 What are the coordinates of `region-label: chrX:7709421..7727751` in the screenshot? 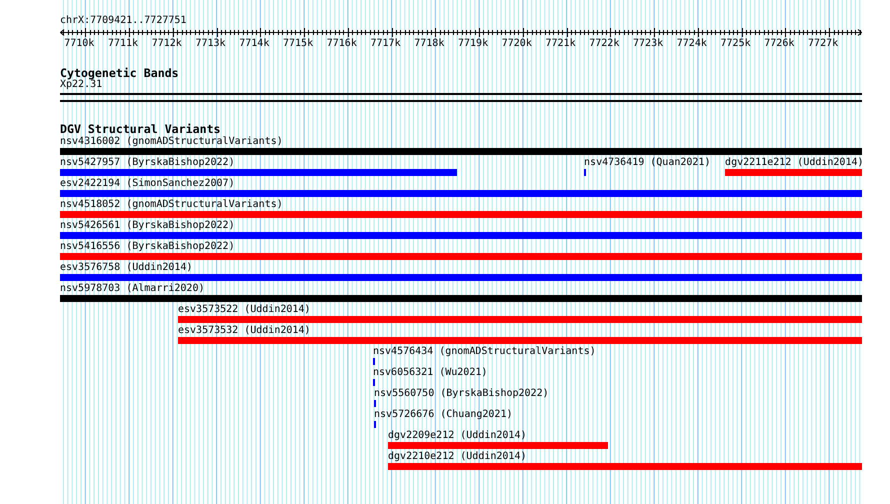 It's located at (124, 21).